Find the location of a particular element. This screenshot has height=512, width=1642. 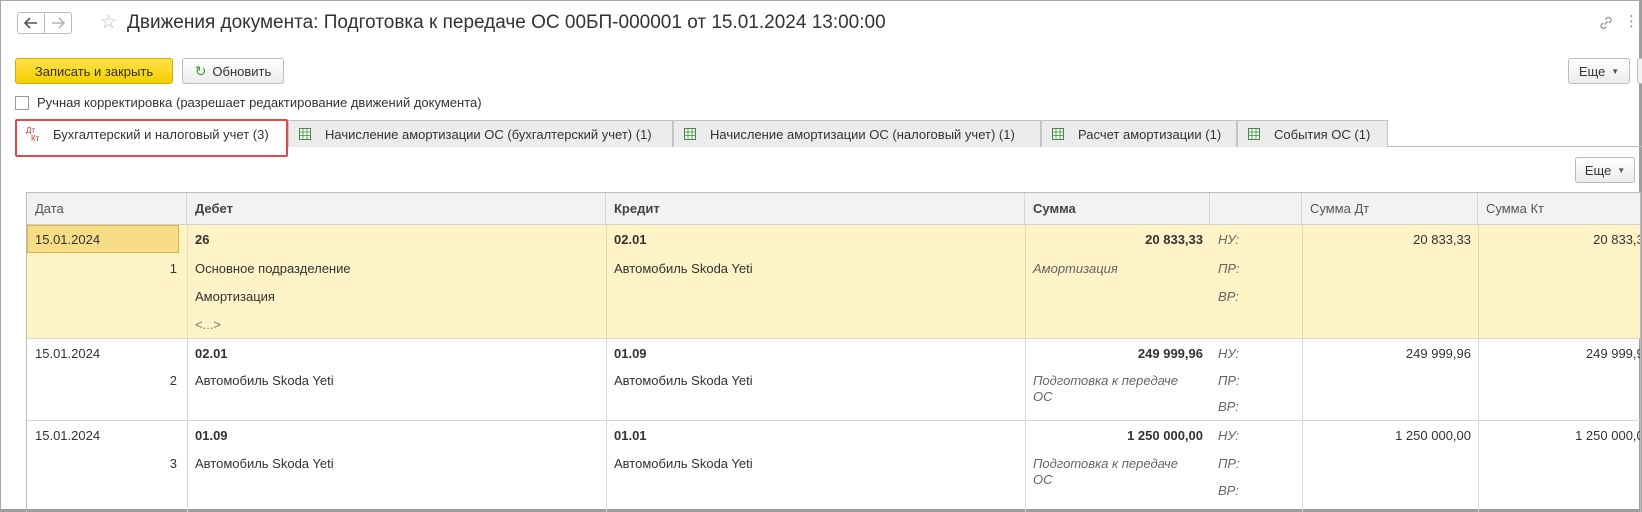

arrow-left-icon is located at coordinates (30, 23).